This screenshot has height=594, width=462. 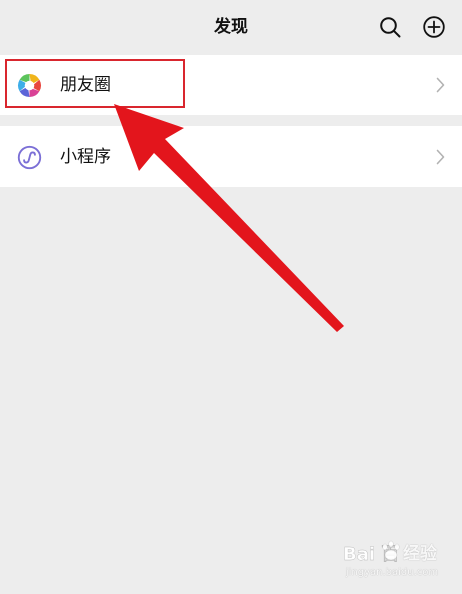 What do you see at coordinates (231, 27) in the screenshot?
I see `navigation-bar: 发现` at bounding box center [231, 27].